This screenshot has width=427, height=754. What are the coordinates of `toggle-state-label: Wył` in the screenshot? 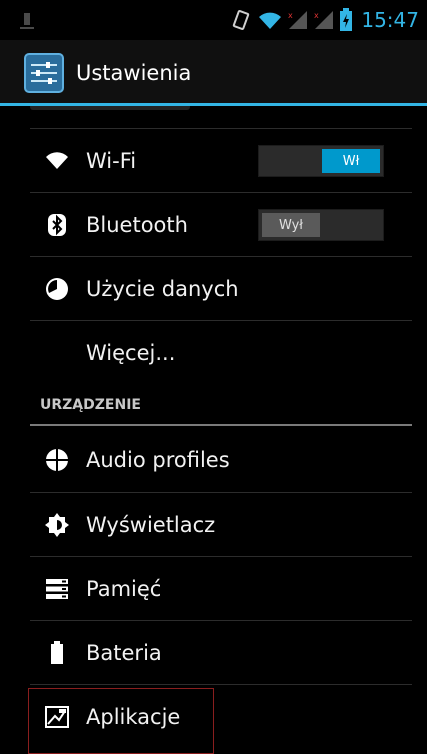 It's located at (291, 225).